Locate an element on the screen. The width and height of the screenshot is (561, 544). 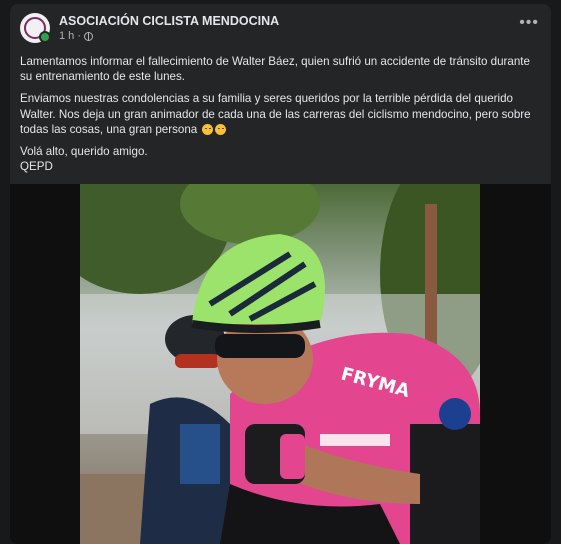
post-time: 1 h · is located at coordinates (70, 36).